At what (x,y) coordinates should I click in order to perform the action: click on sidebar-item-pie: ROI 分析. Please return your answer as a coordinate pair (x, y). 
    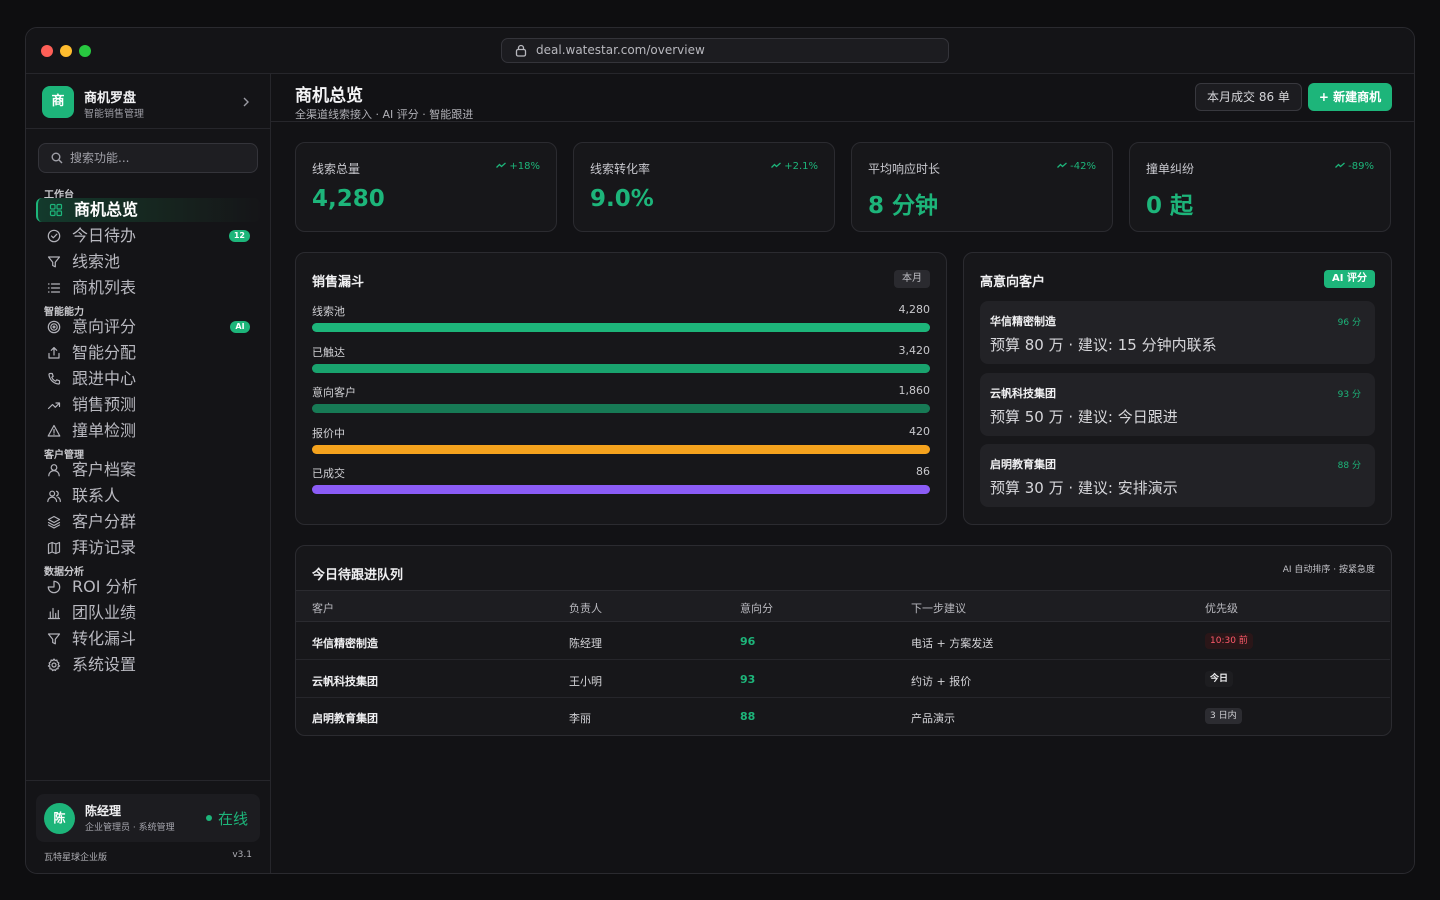
    Looking at the image, I should click on (148, 587).